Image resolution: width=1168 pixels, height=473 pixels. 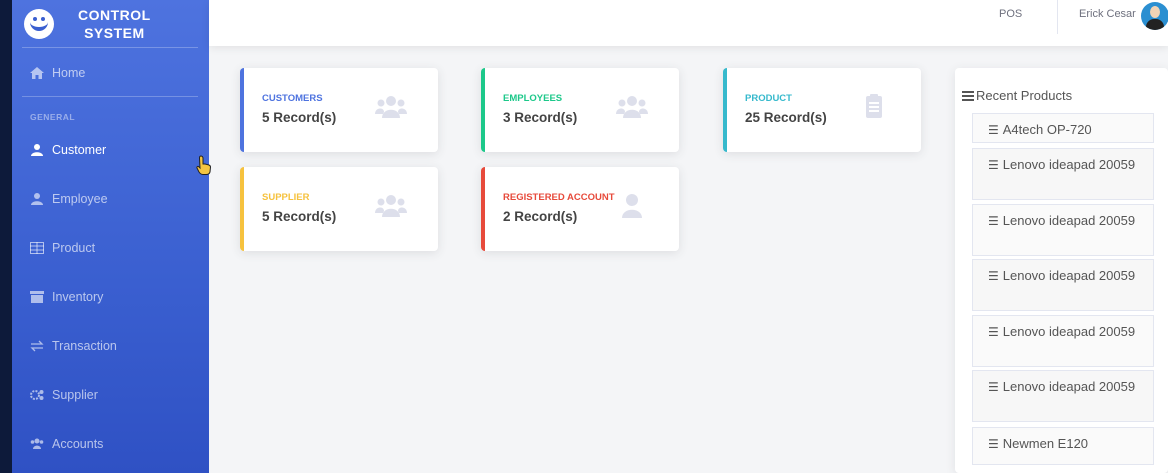 I want to click on card-value: 25 Record(s), so click(x=786, y=117).